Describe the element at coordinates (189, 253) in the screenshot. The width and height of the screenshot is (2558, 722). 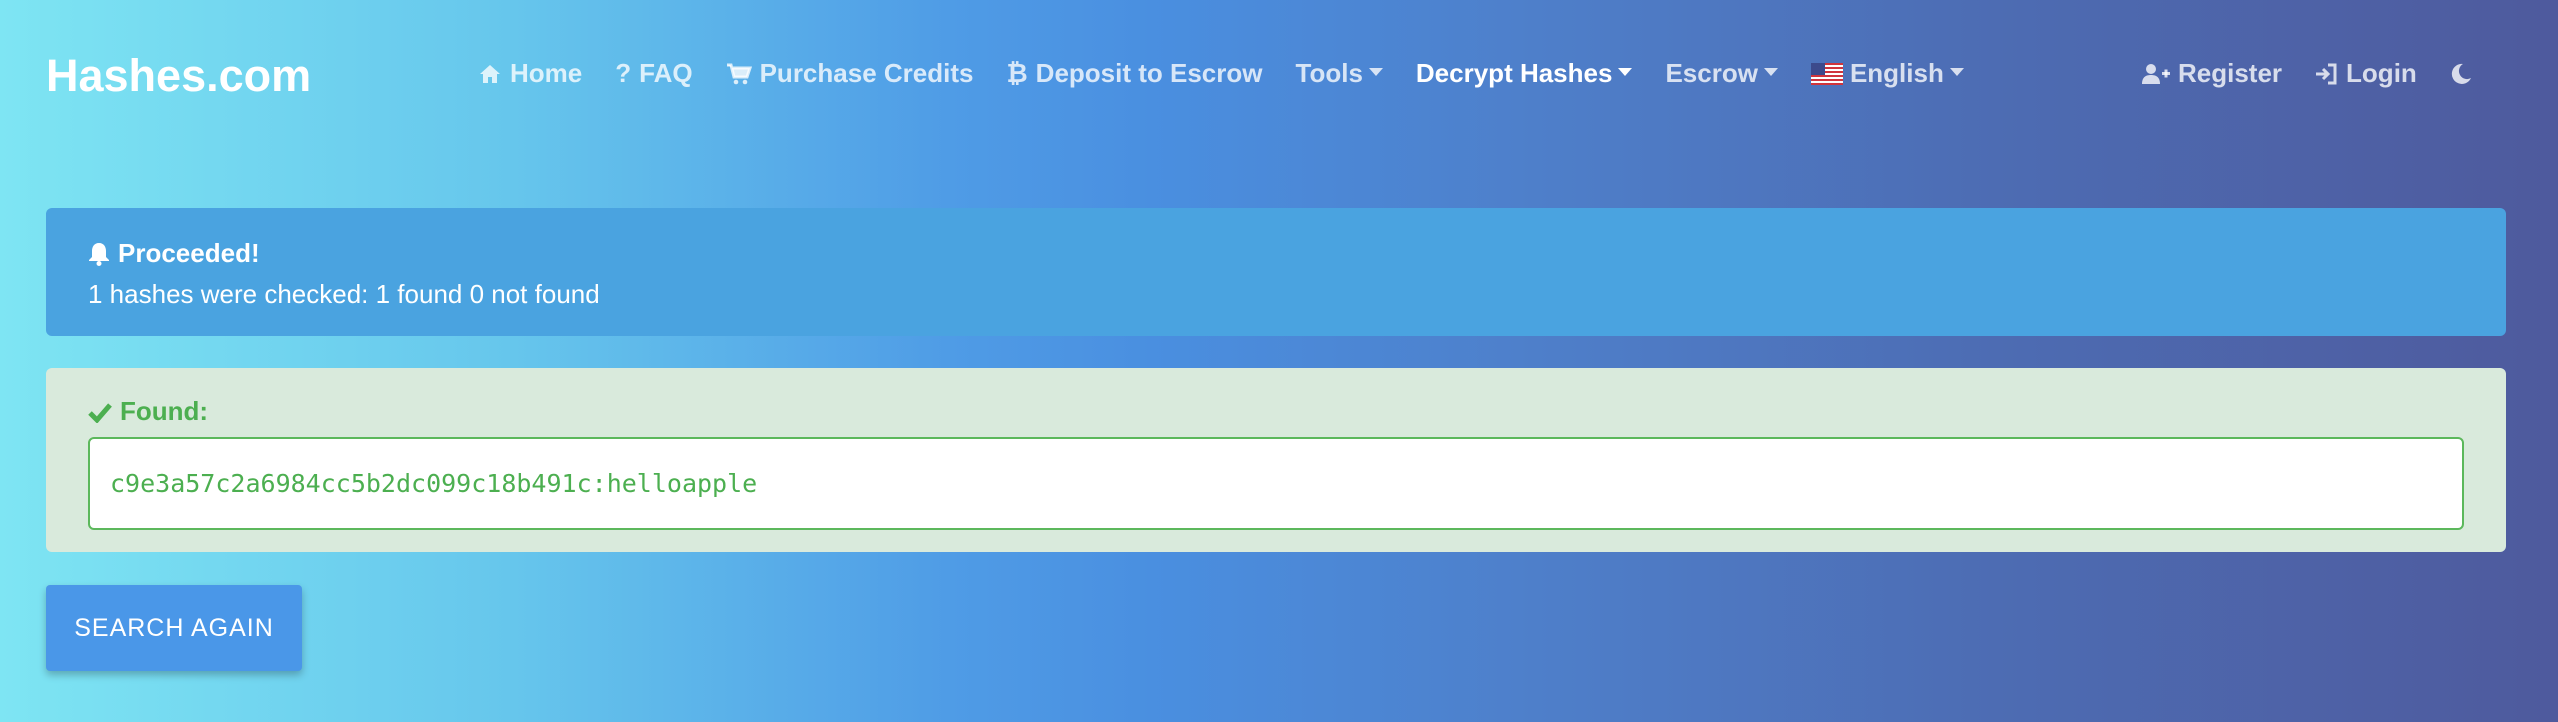
I see `alert-title-text: Proceeded!` at that location.